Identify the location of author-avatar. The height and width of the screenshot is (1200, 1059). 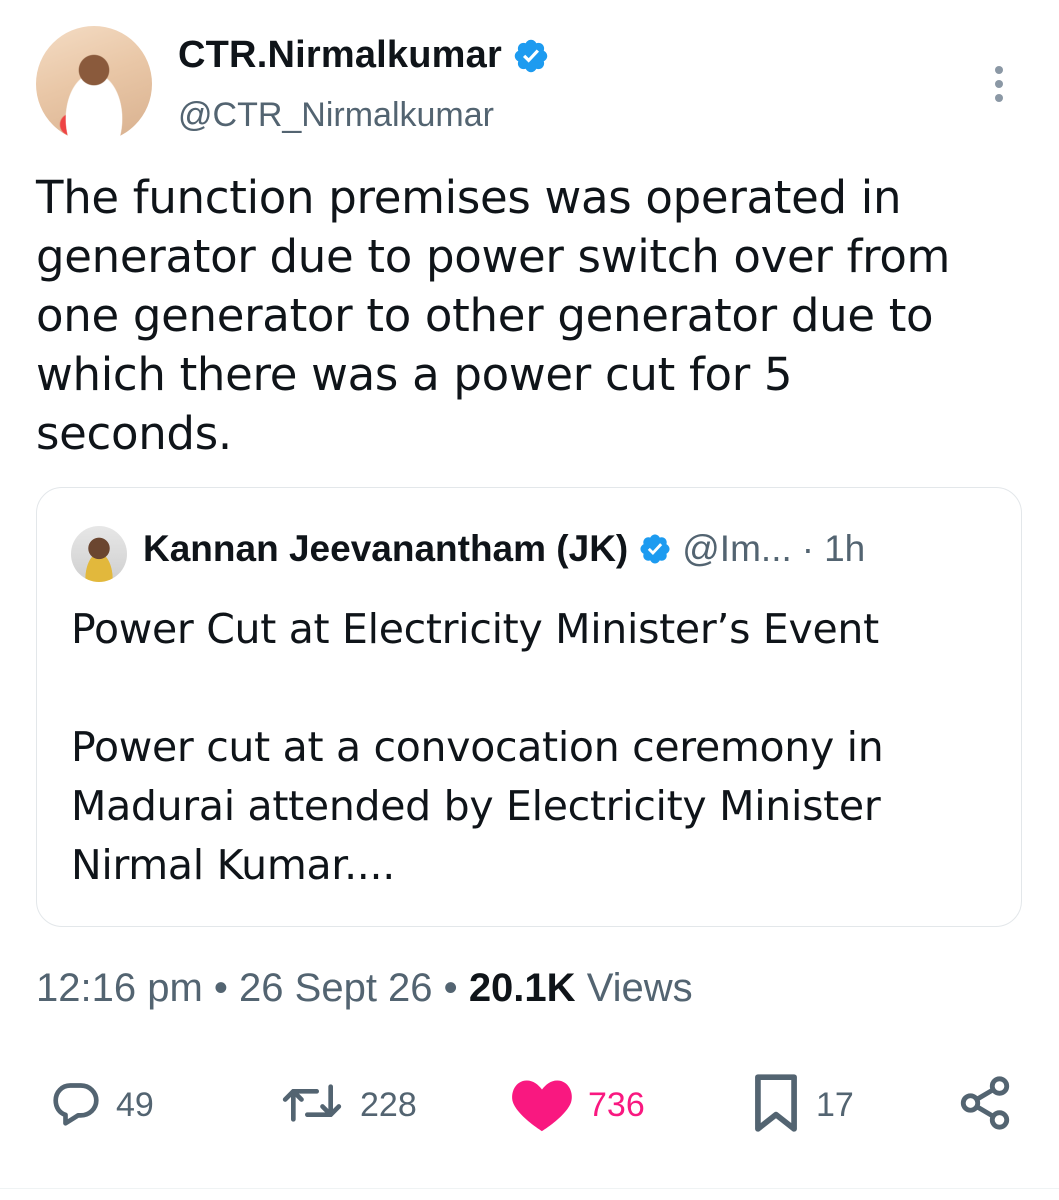
(94, 84).